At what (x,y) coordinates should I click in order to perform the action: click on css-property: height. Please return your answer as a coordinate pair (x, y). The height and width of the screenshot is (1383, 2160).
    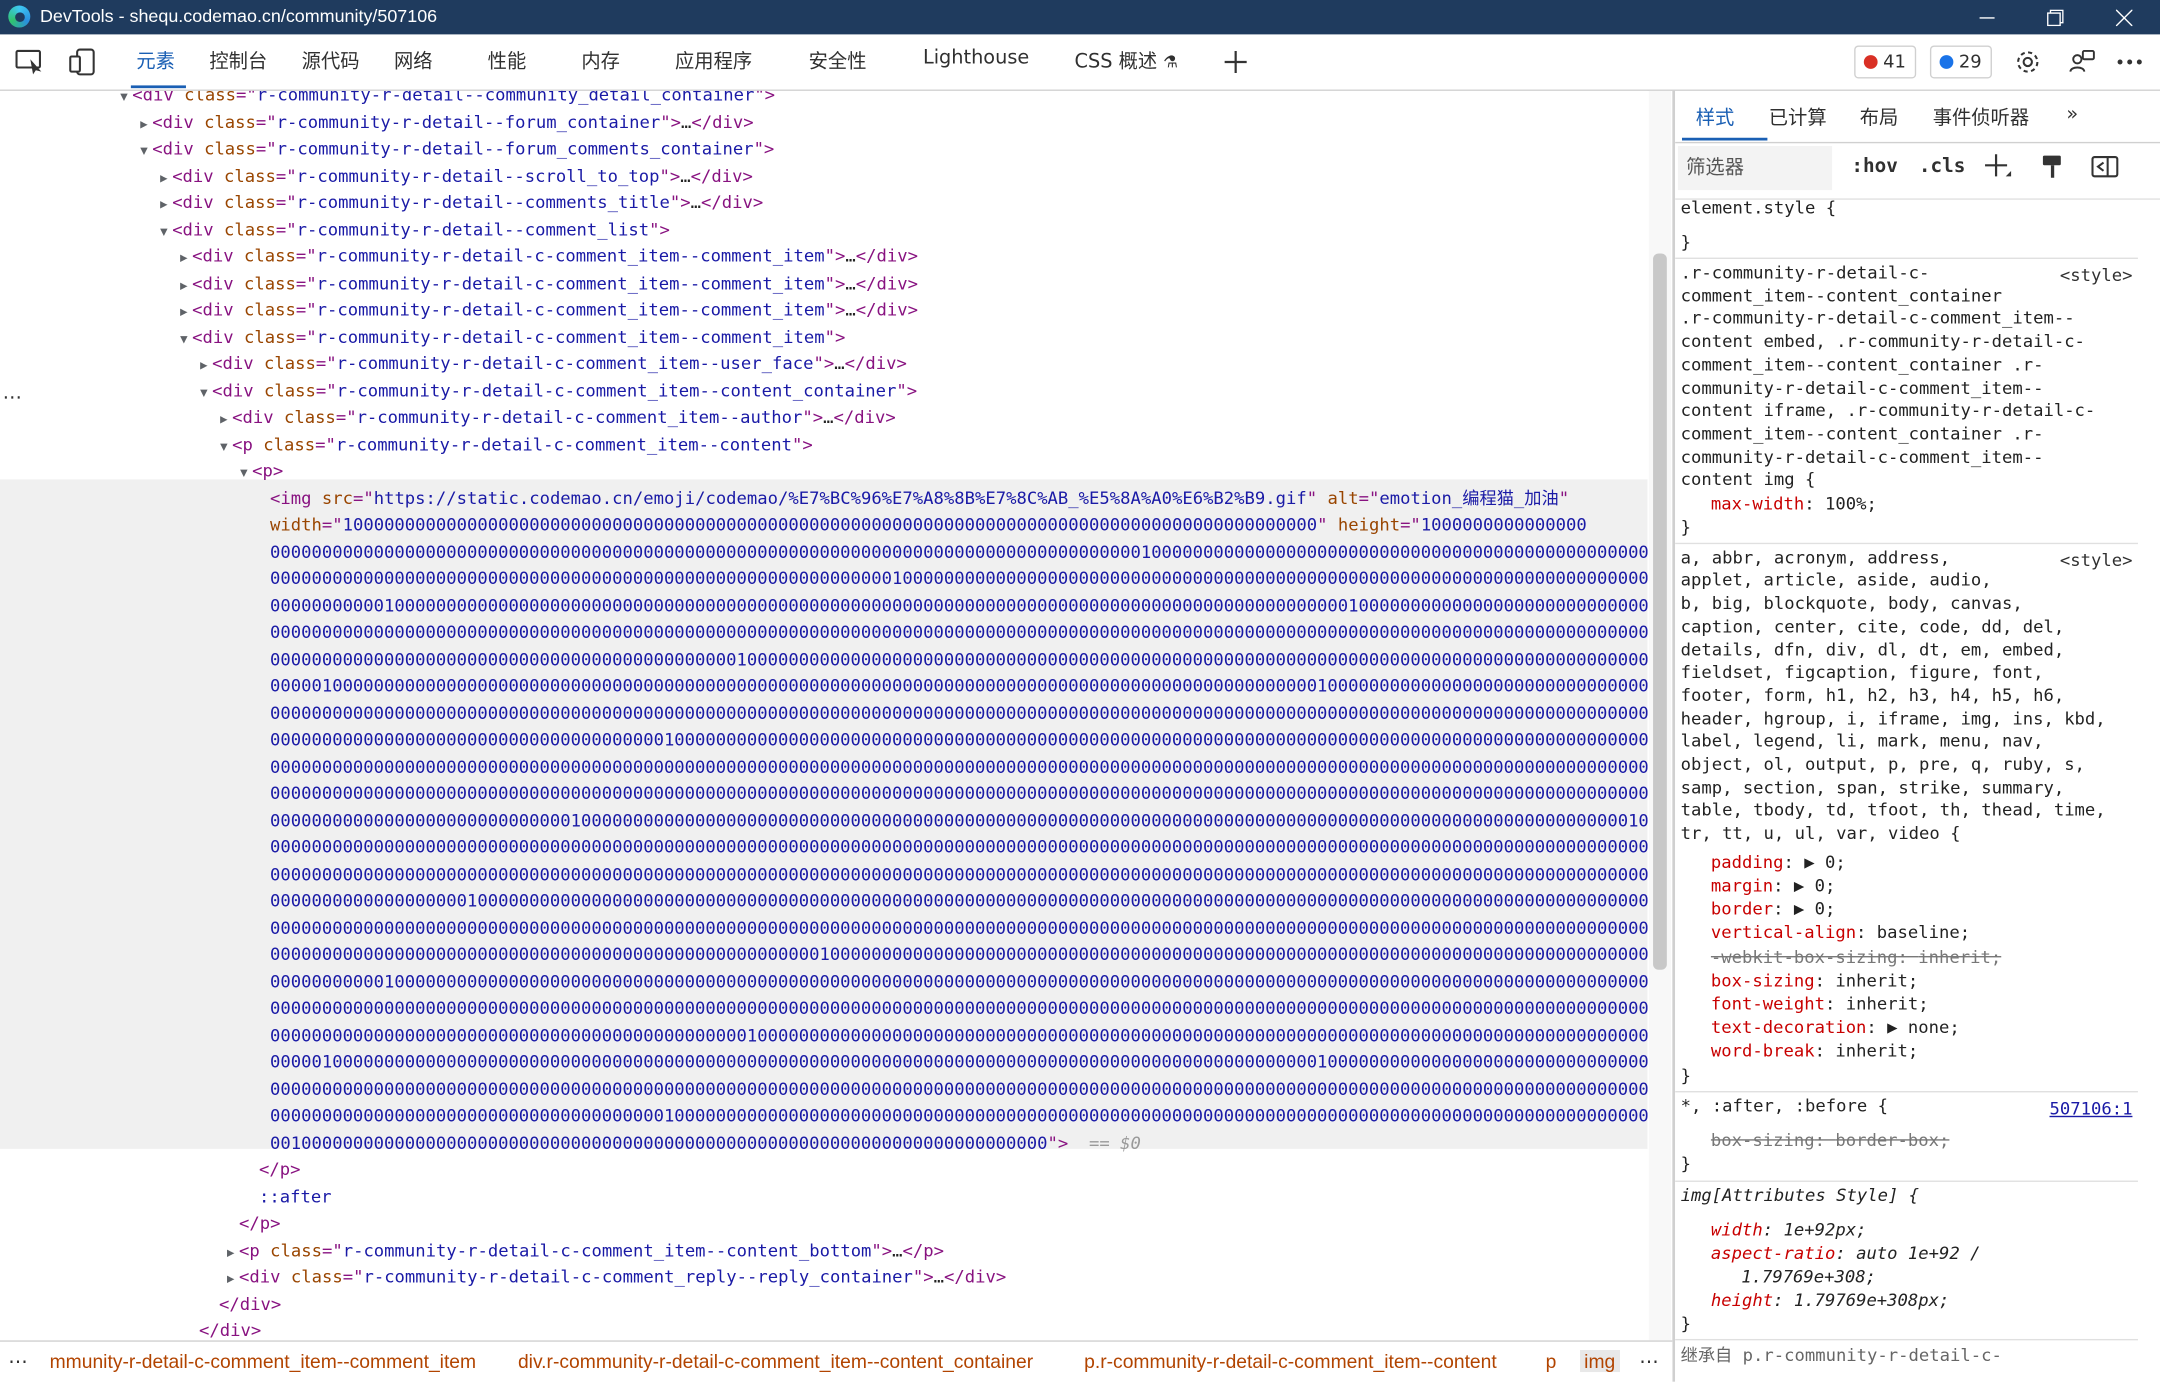
    Looking at the image, I should click on (1742, 1299).